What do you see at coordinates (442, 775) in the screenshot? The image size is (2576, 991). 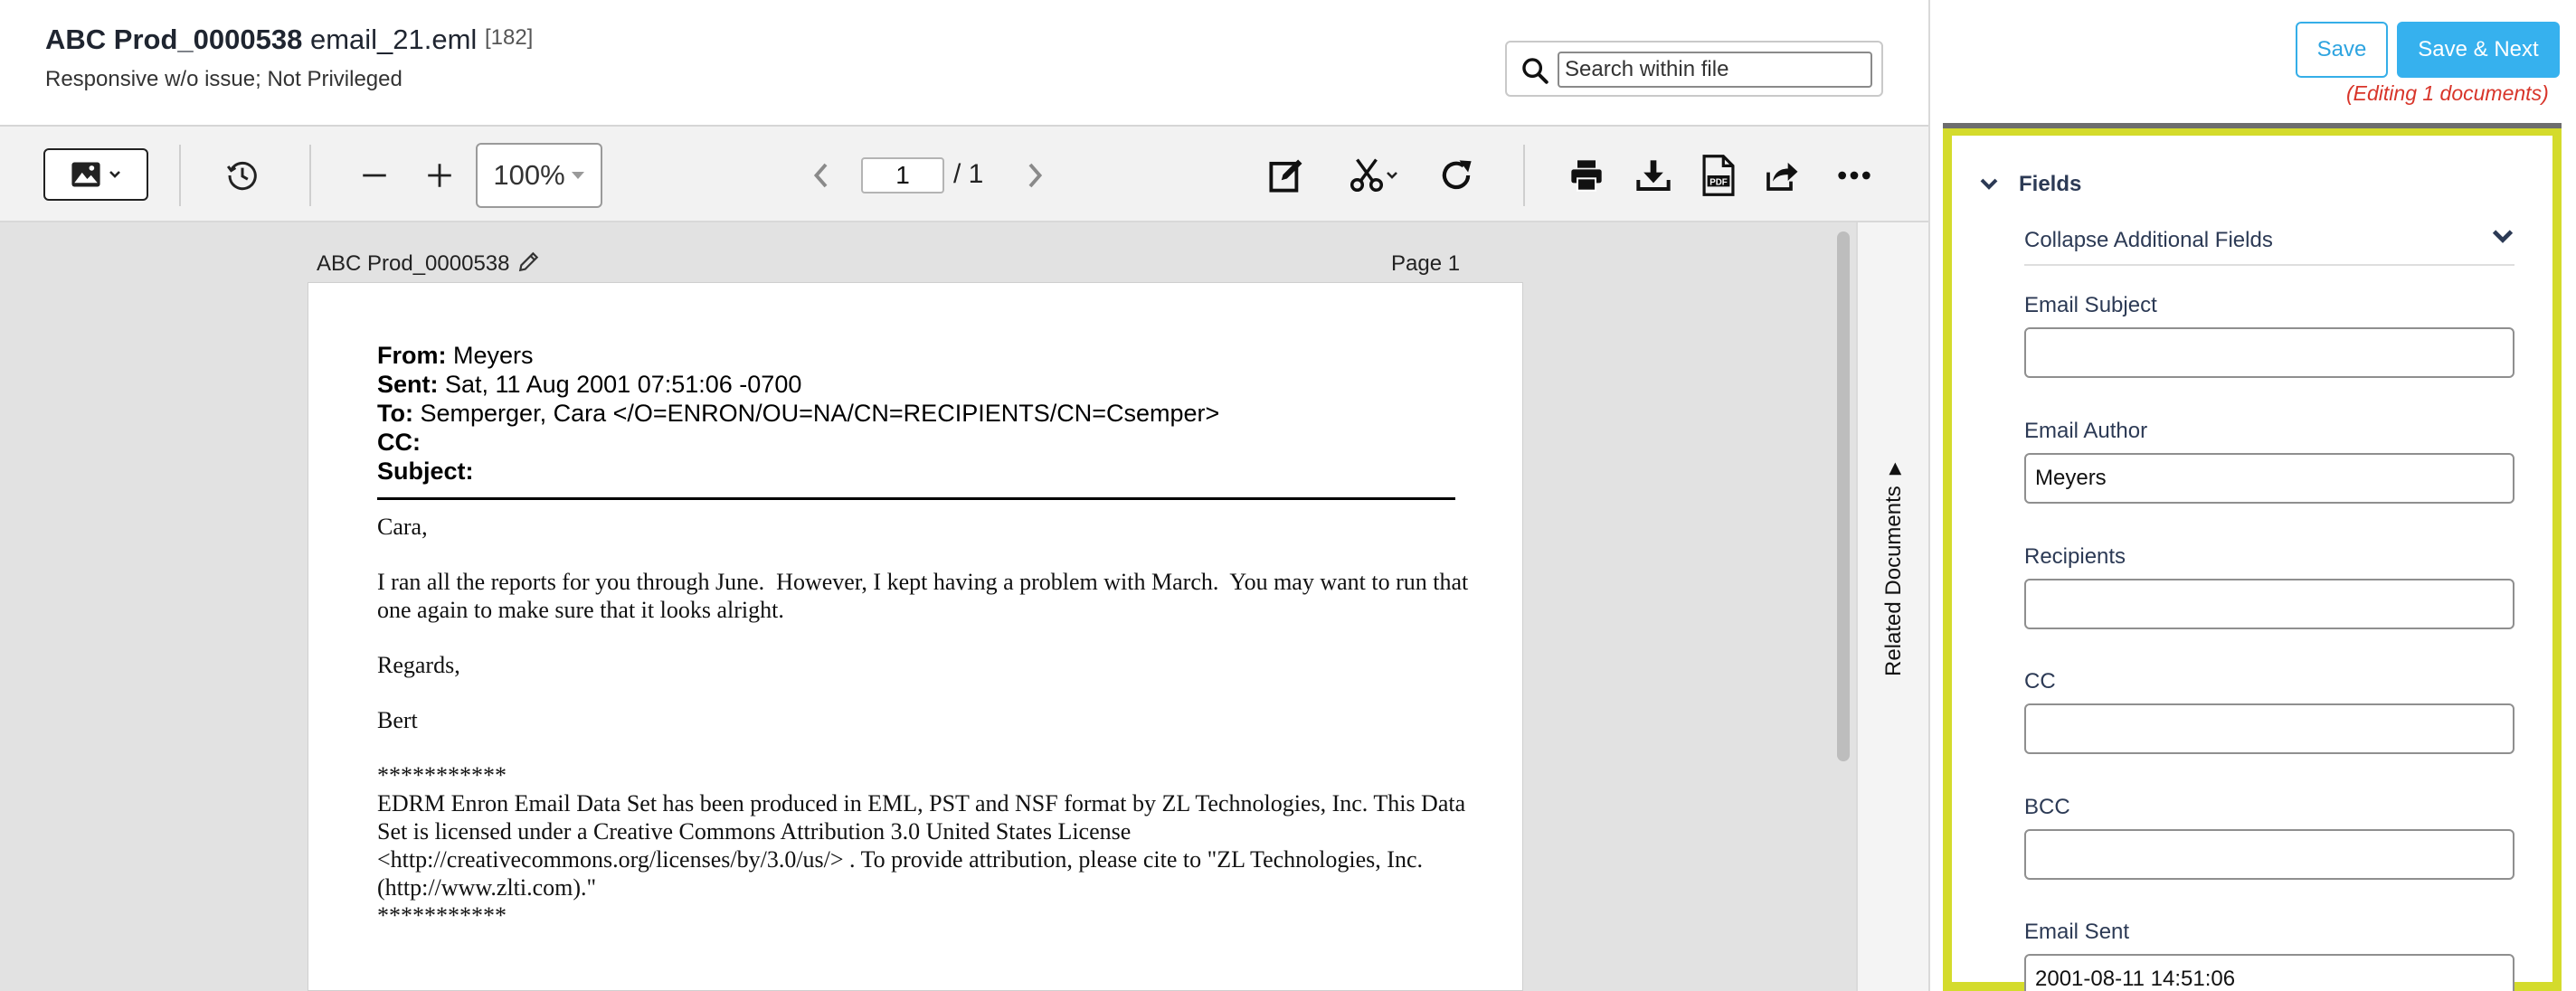 I see `email-stars-top: ***********` at bounding box center [442, 775].